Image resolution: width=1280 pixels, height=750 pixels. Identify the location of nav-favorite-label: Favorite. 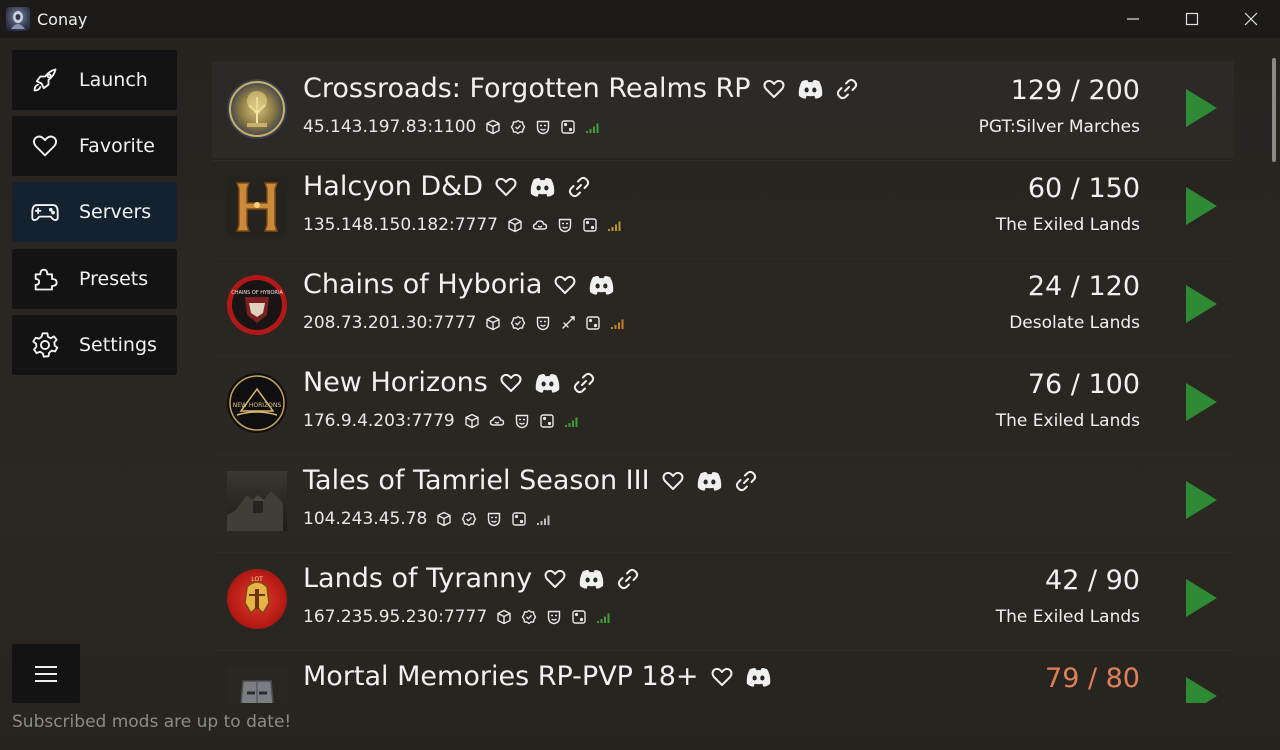
(117, 146).